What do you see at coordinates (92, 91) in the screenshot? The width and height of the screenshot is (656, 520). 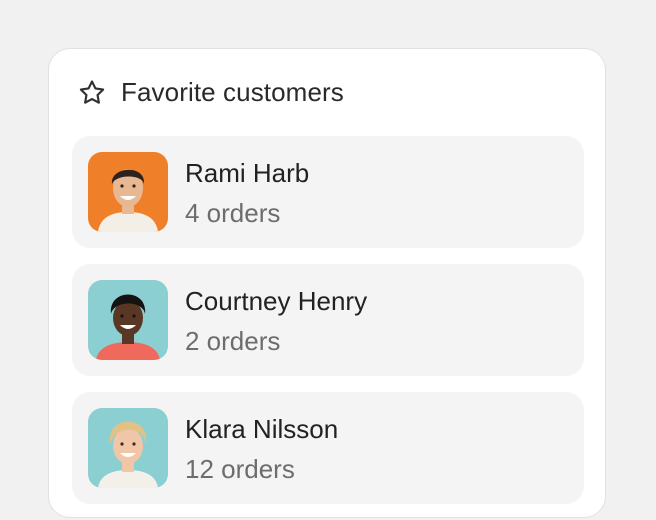 I see `star-icon` at bounding box center [92, 91].